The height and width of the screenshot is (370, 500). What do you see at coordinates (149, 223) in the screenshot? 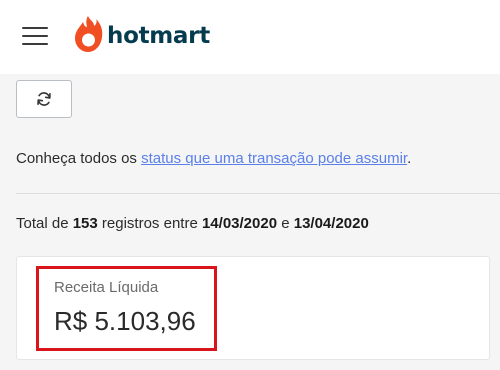
I see `summary-text: registros entre` at bounding box center [149, 223].